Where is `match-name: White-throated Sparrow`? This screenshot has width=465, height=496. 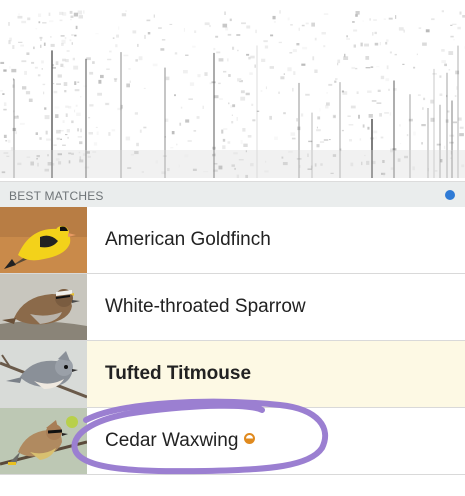 match-name: White-throated Sparrow is located at coordinates (205, 306).